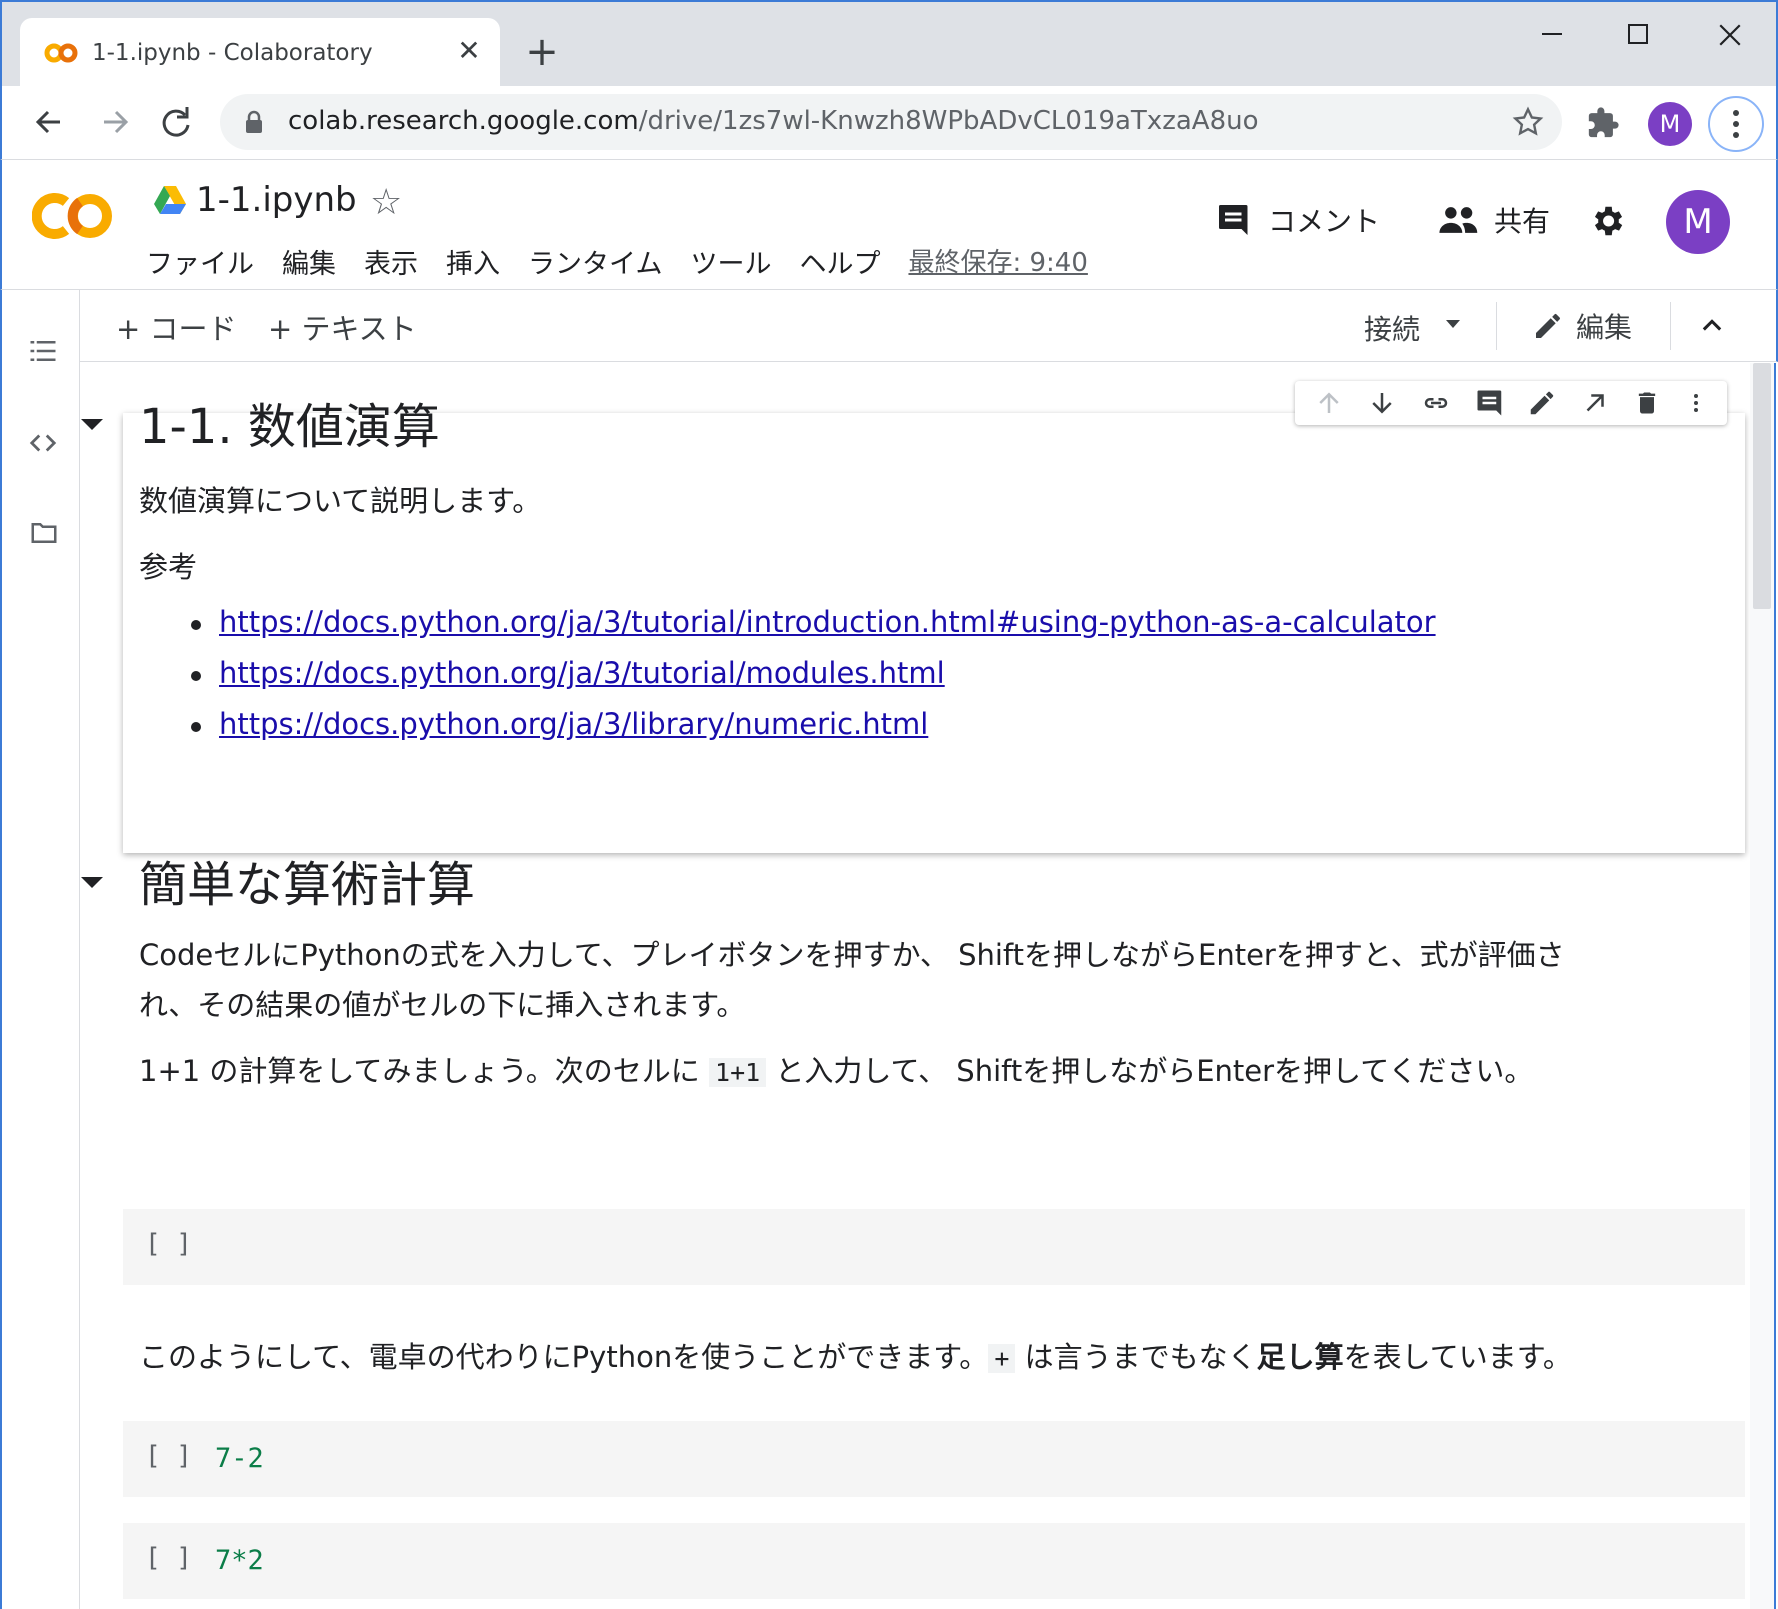  Describe the element at coordinates (168, 567) in the screenshot. I see `reference-label: 参考` at that location.